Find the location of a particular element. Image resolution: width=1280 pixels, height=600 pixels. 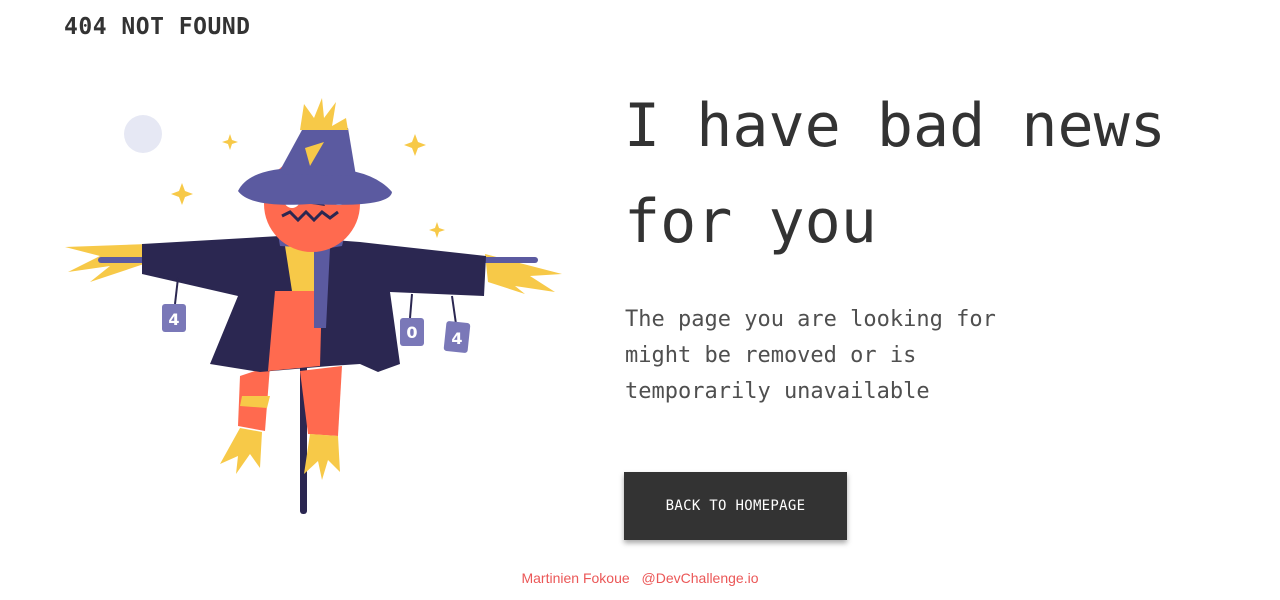

can-right: 4 is located at coordinates (457, 324).